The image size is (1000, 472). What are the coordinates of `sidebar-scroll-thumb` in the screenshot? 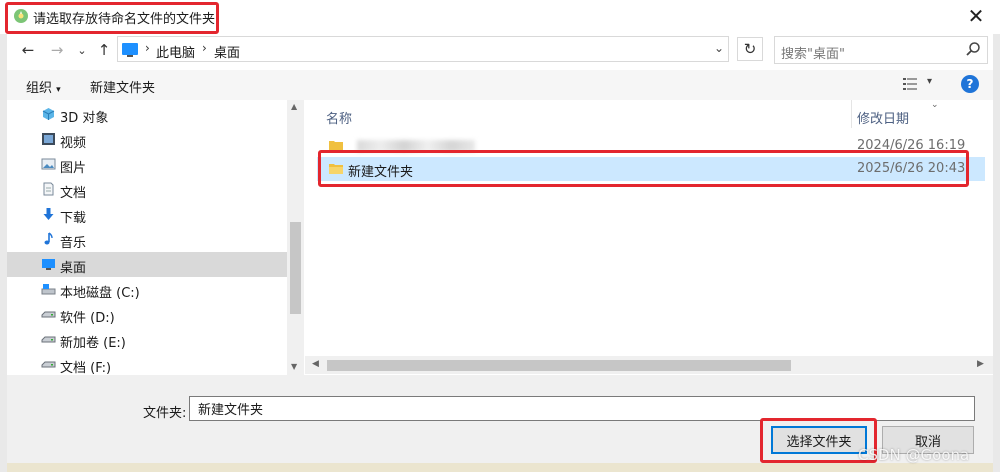 It's located at (295, 268).